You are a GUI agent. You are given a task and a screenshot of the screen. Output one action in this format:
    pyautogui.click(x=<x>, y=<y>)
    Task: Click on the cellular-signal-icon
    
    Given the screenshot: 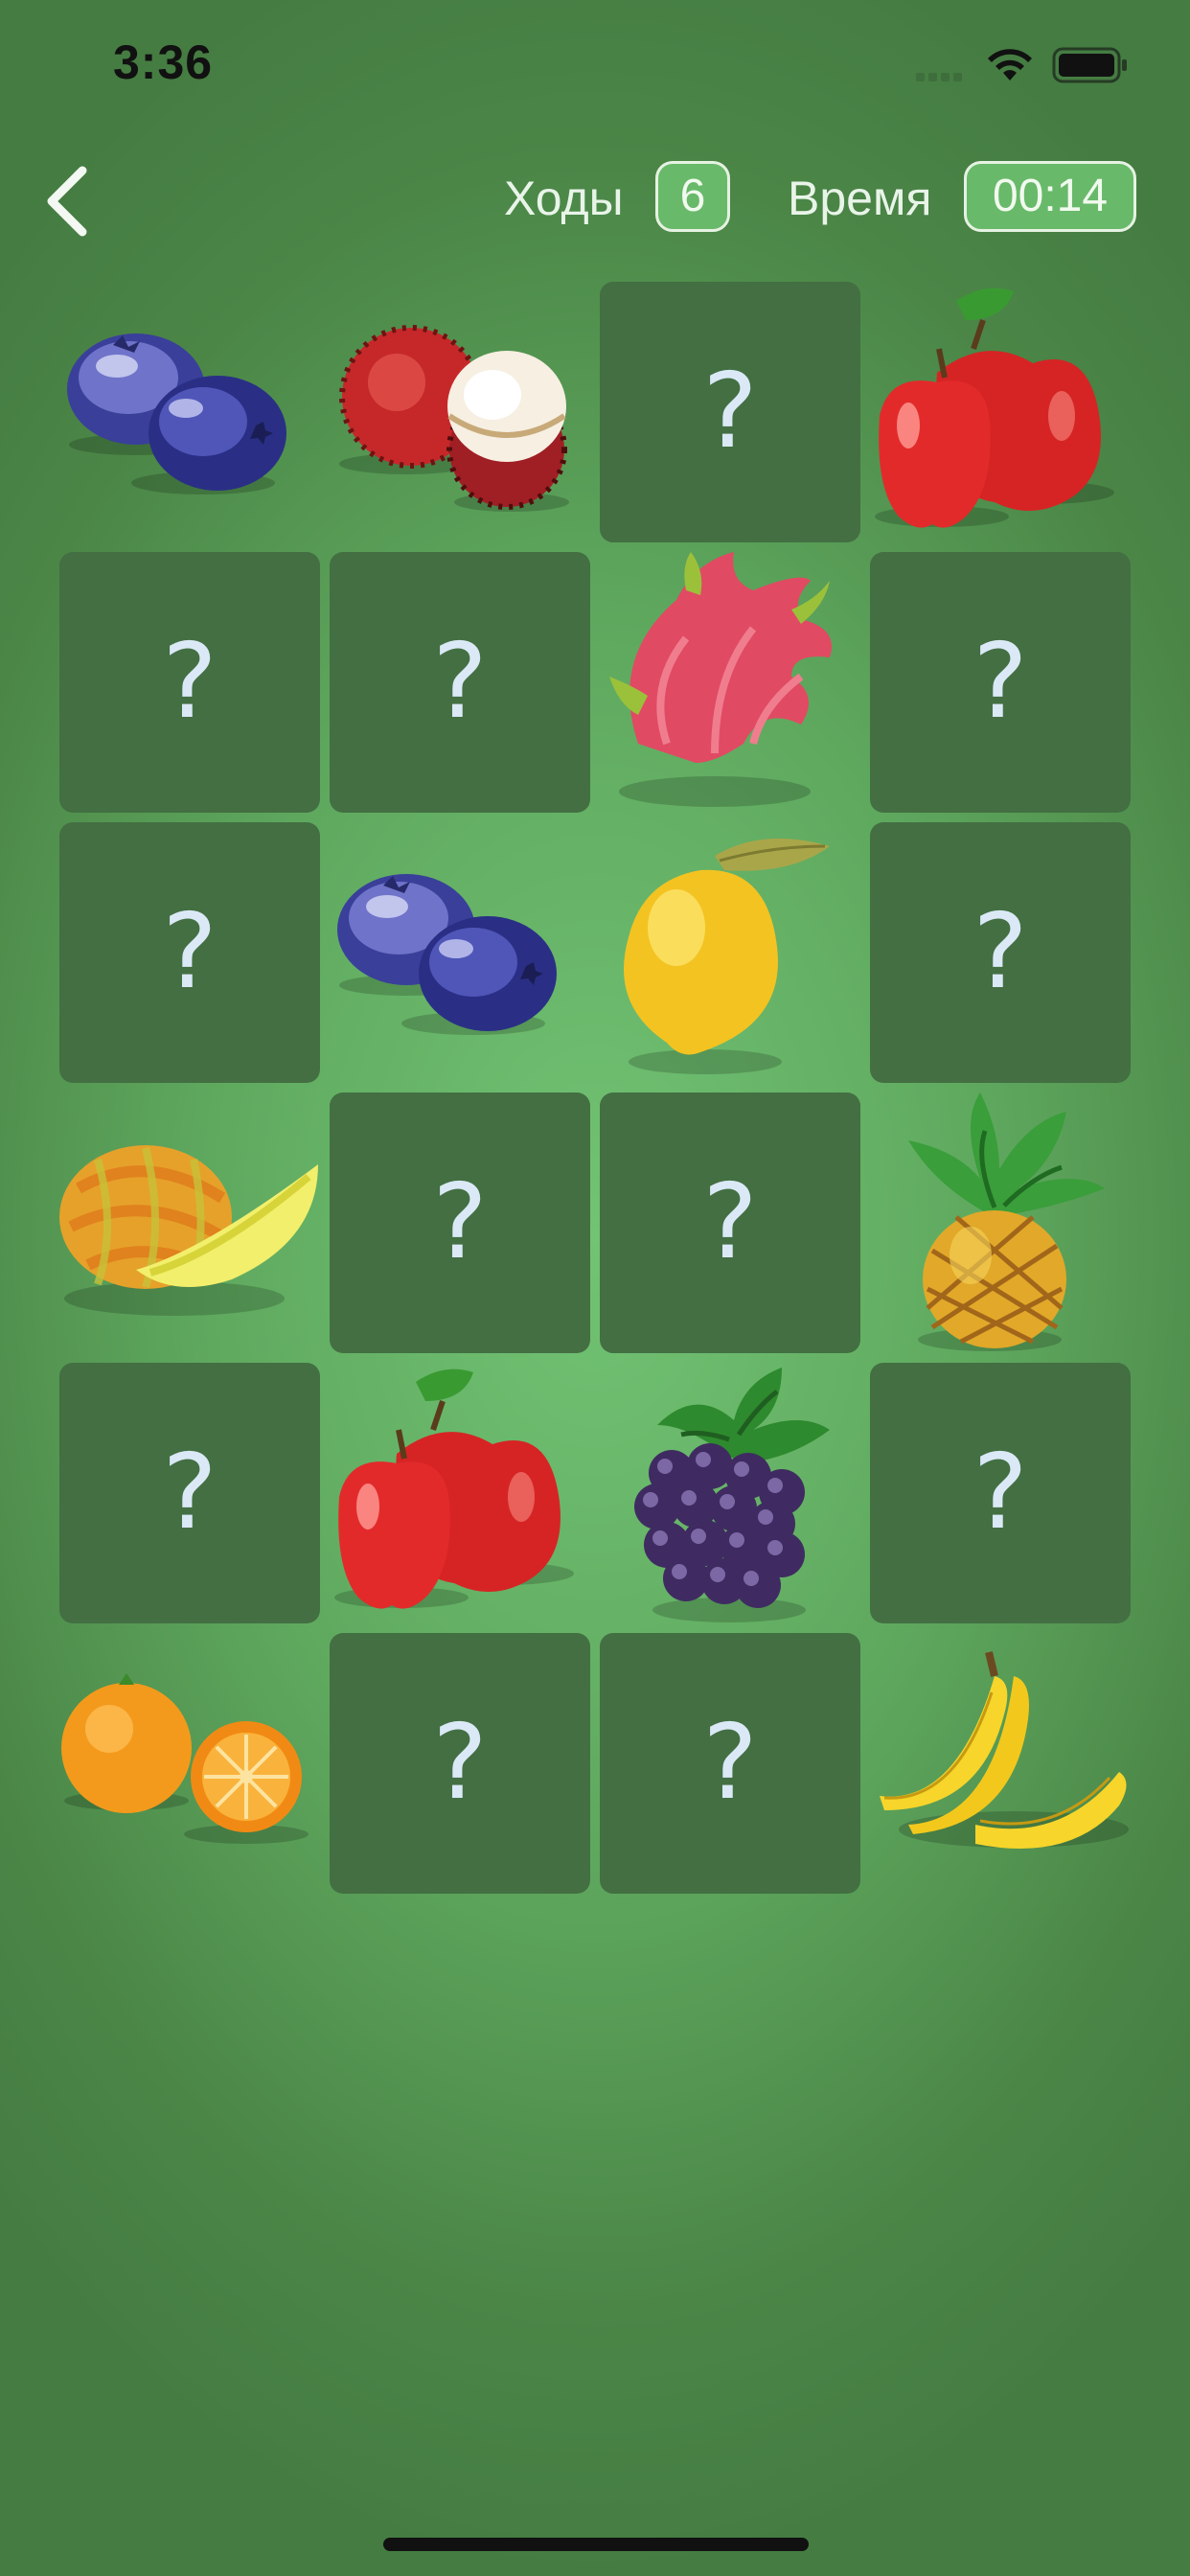 What is the action you would take?
    pyautogui.click(x=944, y=75)
    